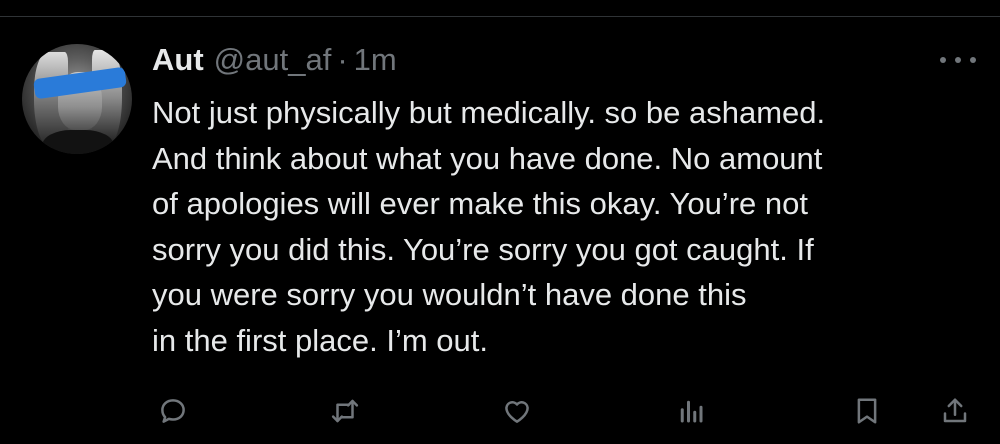 Image resolution: width=1000 pixels, height=444 pixels. What do you see at coordinates (178, 60) in the screenshot?
I see `author-name: Aut` at bounding box center [178, 60].